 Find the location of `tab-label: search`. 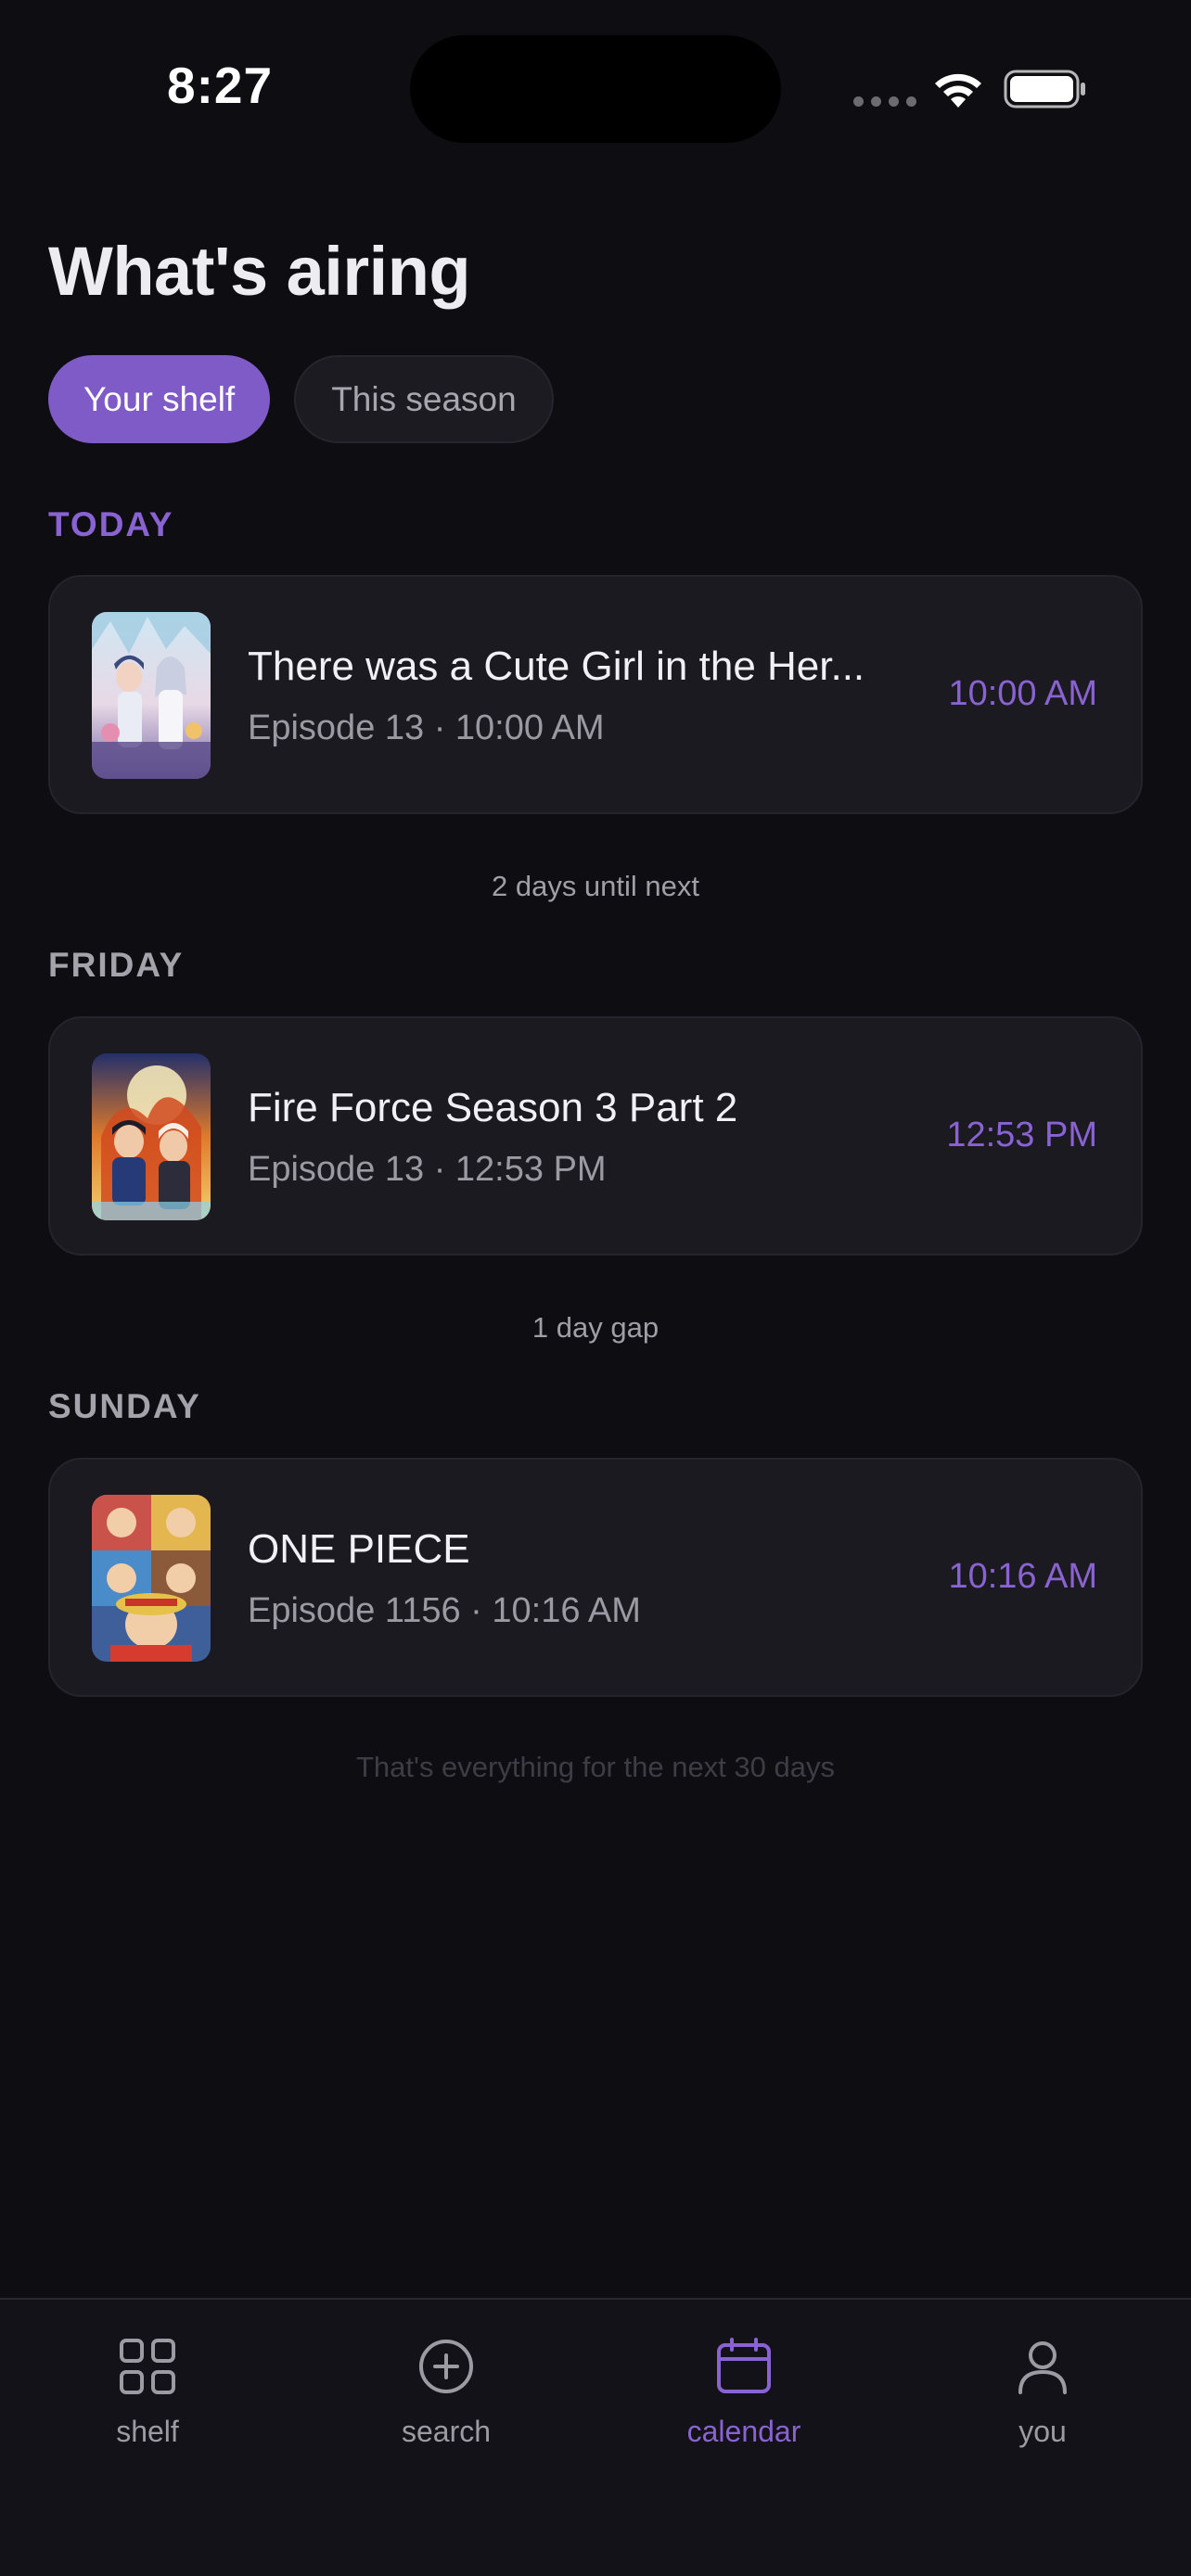

tab-label: search is located at coordinates (446, 2432).